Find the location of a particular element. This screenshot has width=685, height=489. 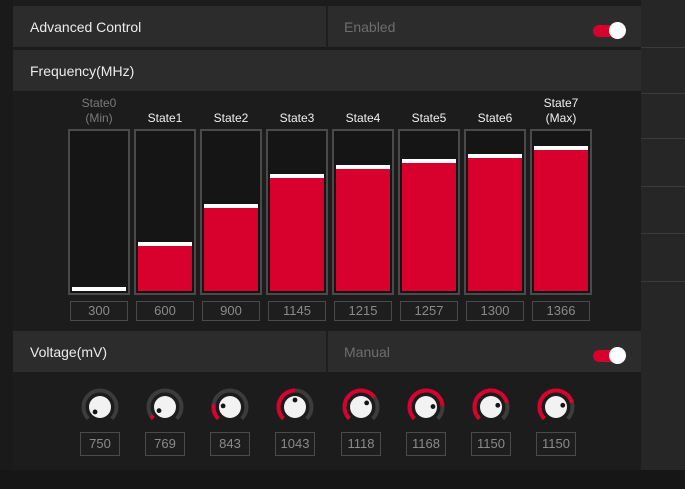

voltage-manual-toggle is located at coordinates (609, 355).